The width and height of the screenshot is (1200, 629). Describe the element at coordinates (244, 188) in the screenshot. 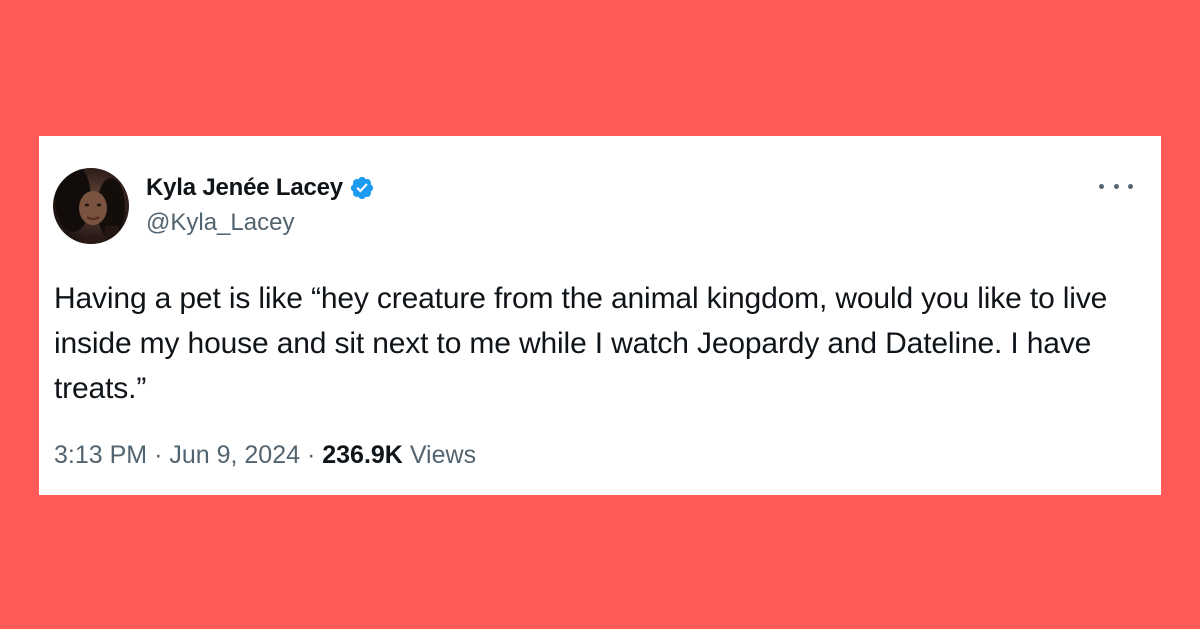

I see `author-display-name: Kyla Jenée Lacey` at that location.